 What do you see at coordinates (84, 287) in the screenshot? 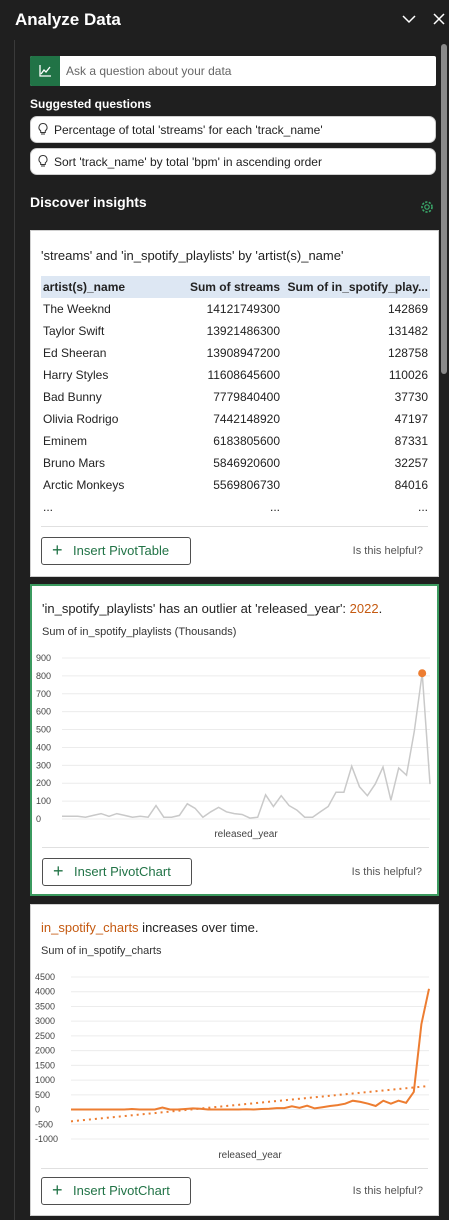
I see `column-header: artist(s)_name` at bounding box center [84, 287].